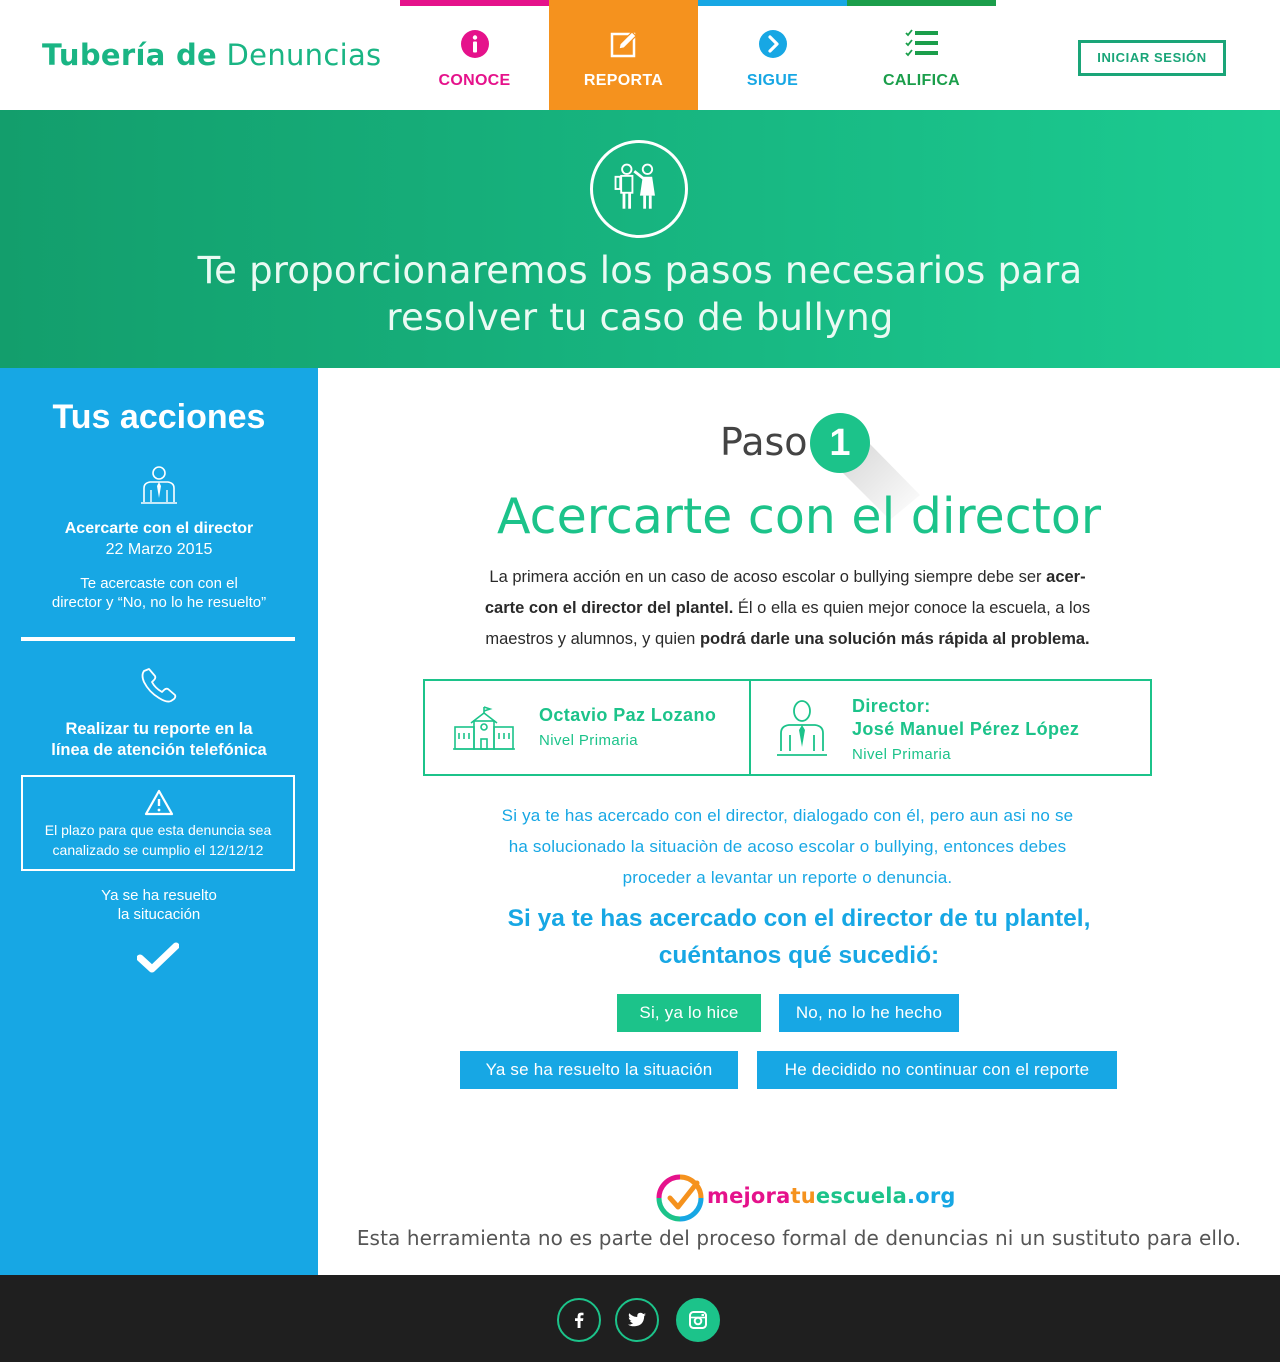  Describe the element at coordinates (689, 1013) in the screenshot. I see `yes-done-button: Si, ya lo hice` at that location.